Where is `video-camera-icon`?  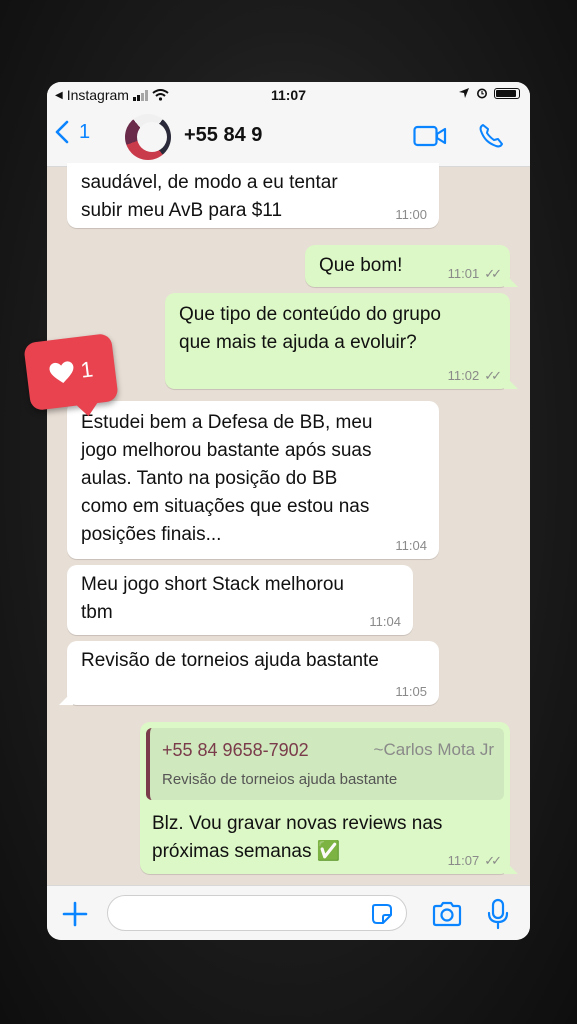 video-camera-icon is located at coordinates (430, 136).